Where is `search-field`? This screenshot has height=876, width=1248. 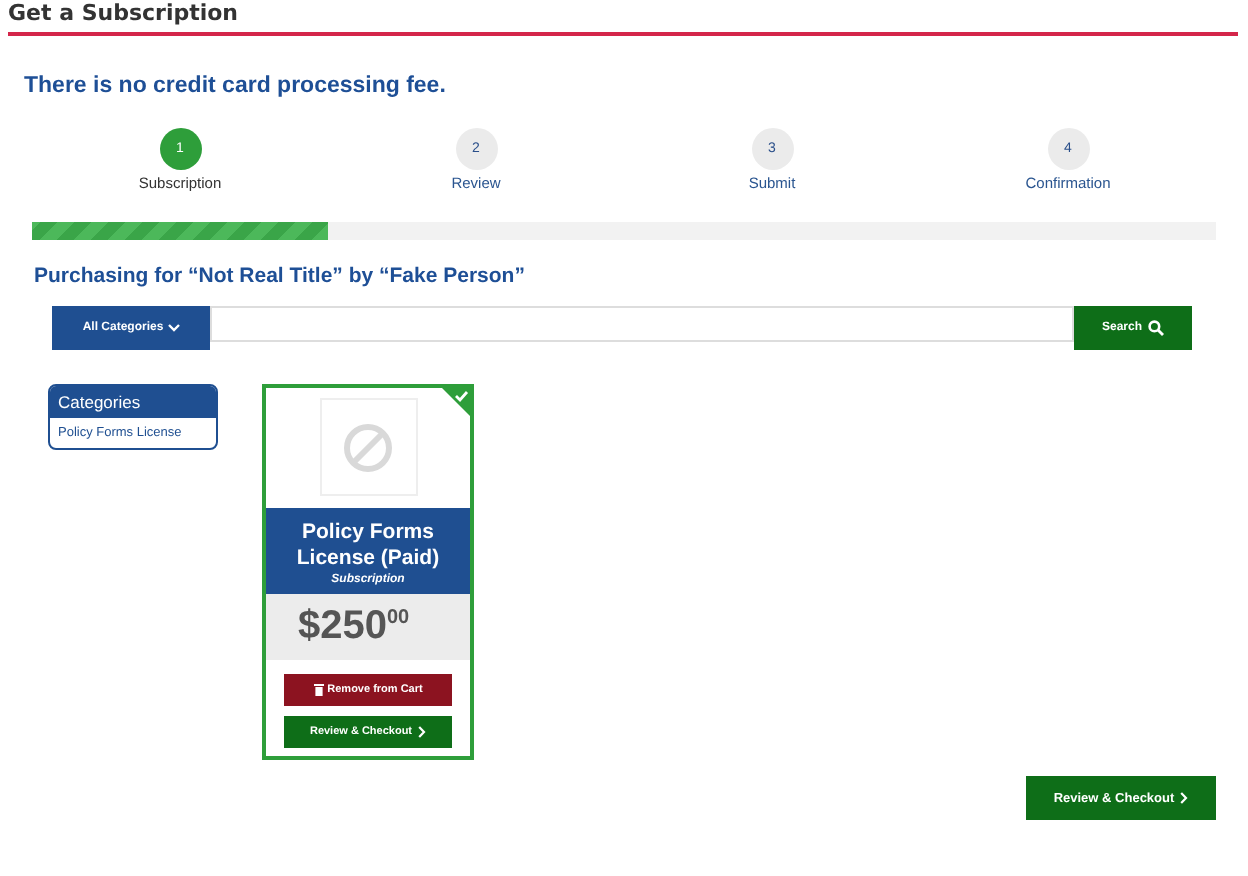 search-field is located at coordinates (642, 324).